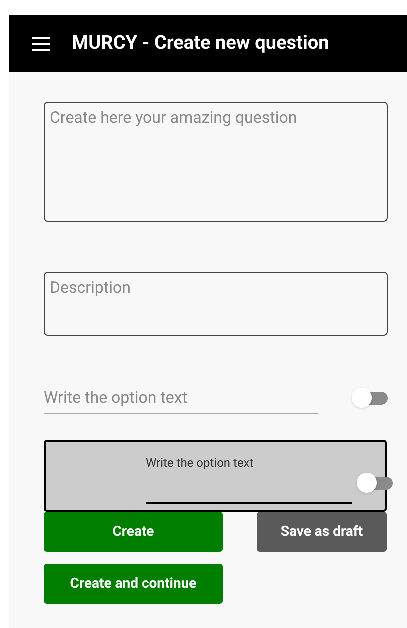  I want to click on page-title: MURCY - Create new question, so click(201, 43).